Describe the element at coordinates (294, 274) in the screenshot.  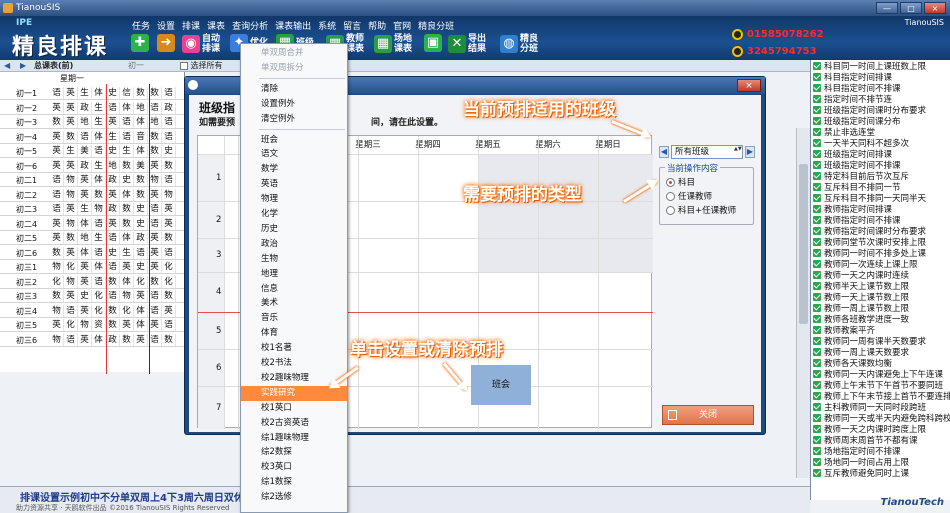
I see `context-menu-item: 地理` at that location.